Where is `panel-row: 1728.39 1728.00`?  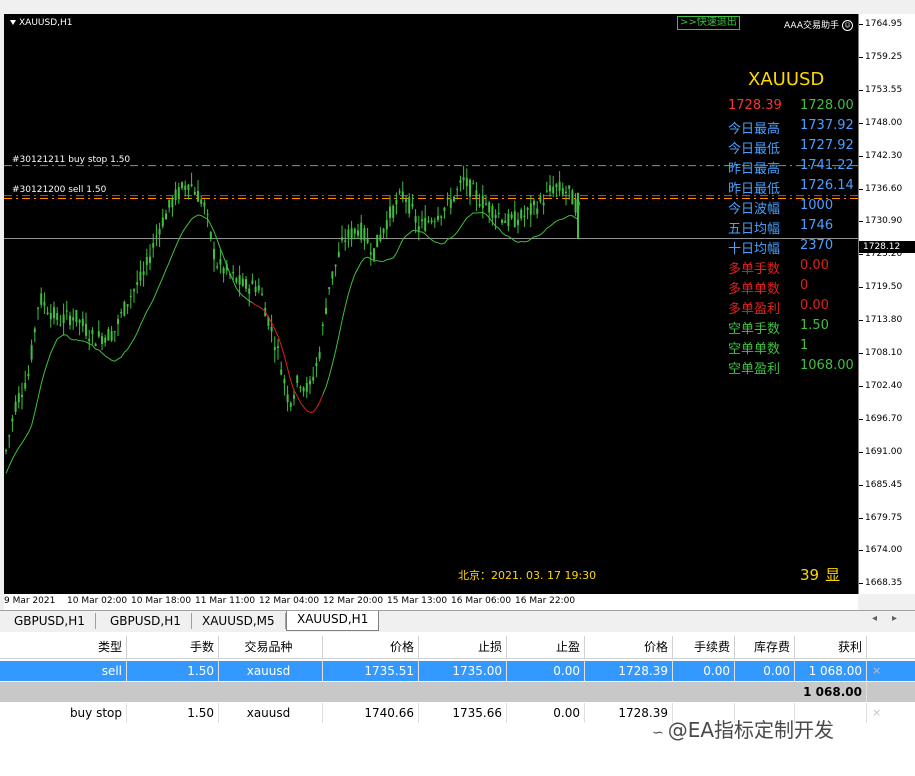
panel-row: 1728.39 1728.00 is located at coordinates (793, 107).